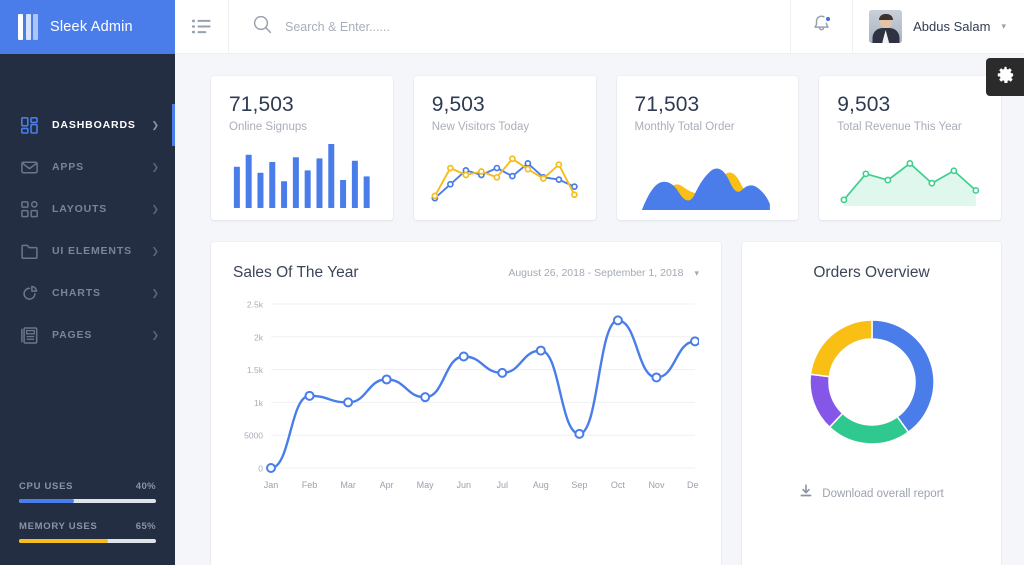  Describe the element at coordinates (899, 127) in the screenshot. I see `stat-label: Total Revenue This Year` at that location.